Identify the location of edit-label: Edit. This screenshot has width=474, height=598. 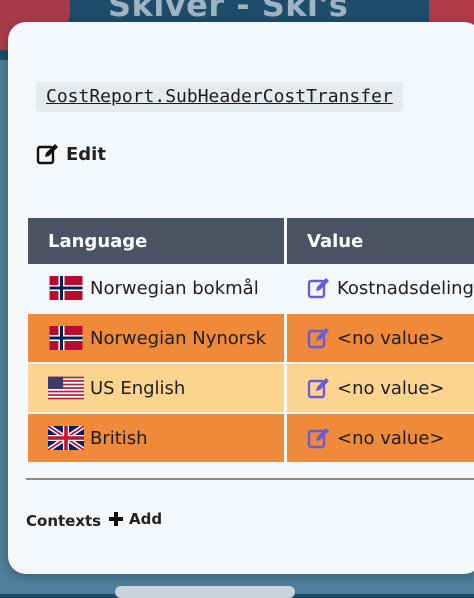
(86, 154).